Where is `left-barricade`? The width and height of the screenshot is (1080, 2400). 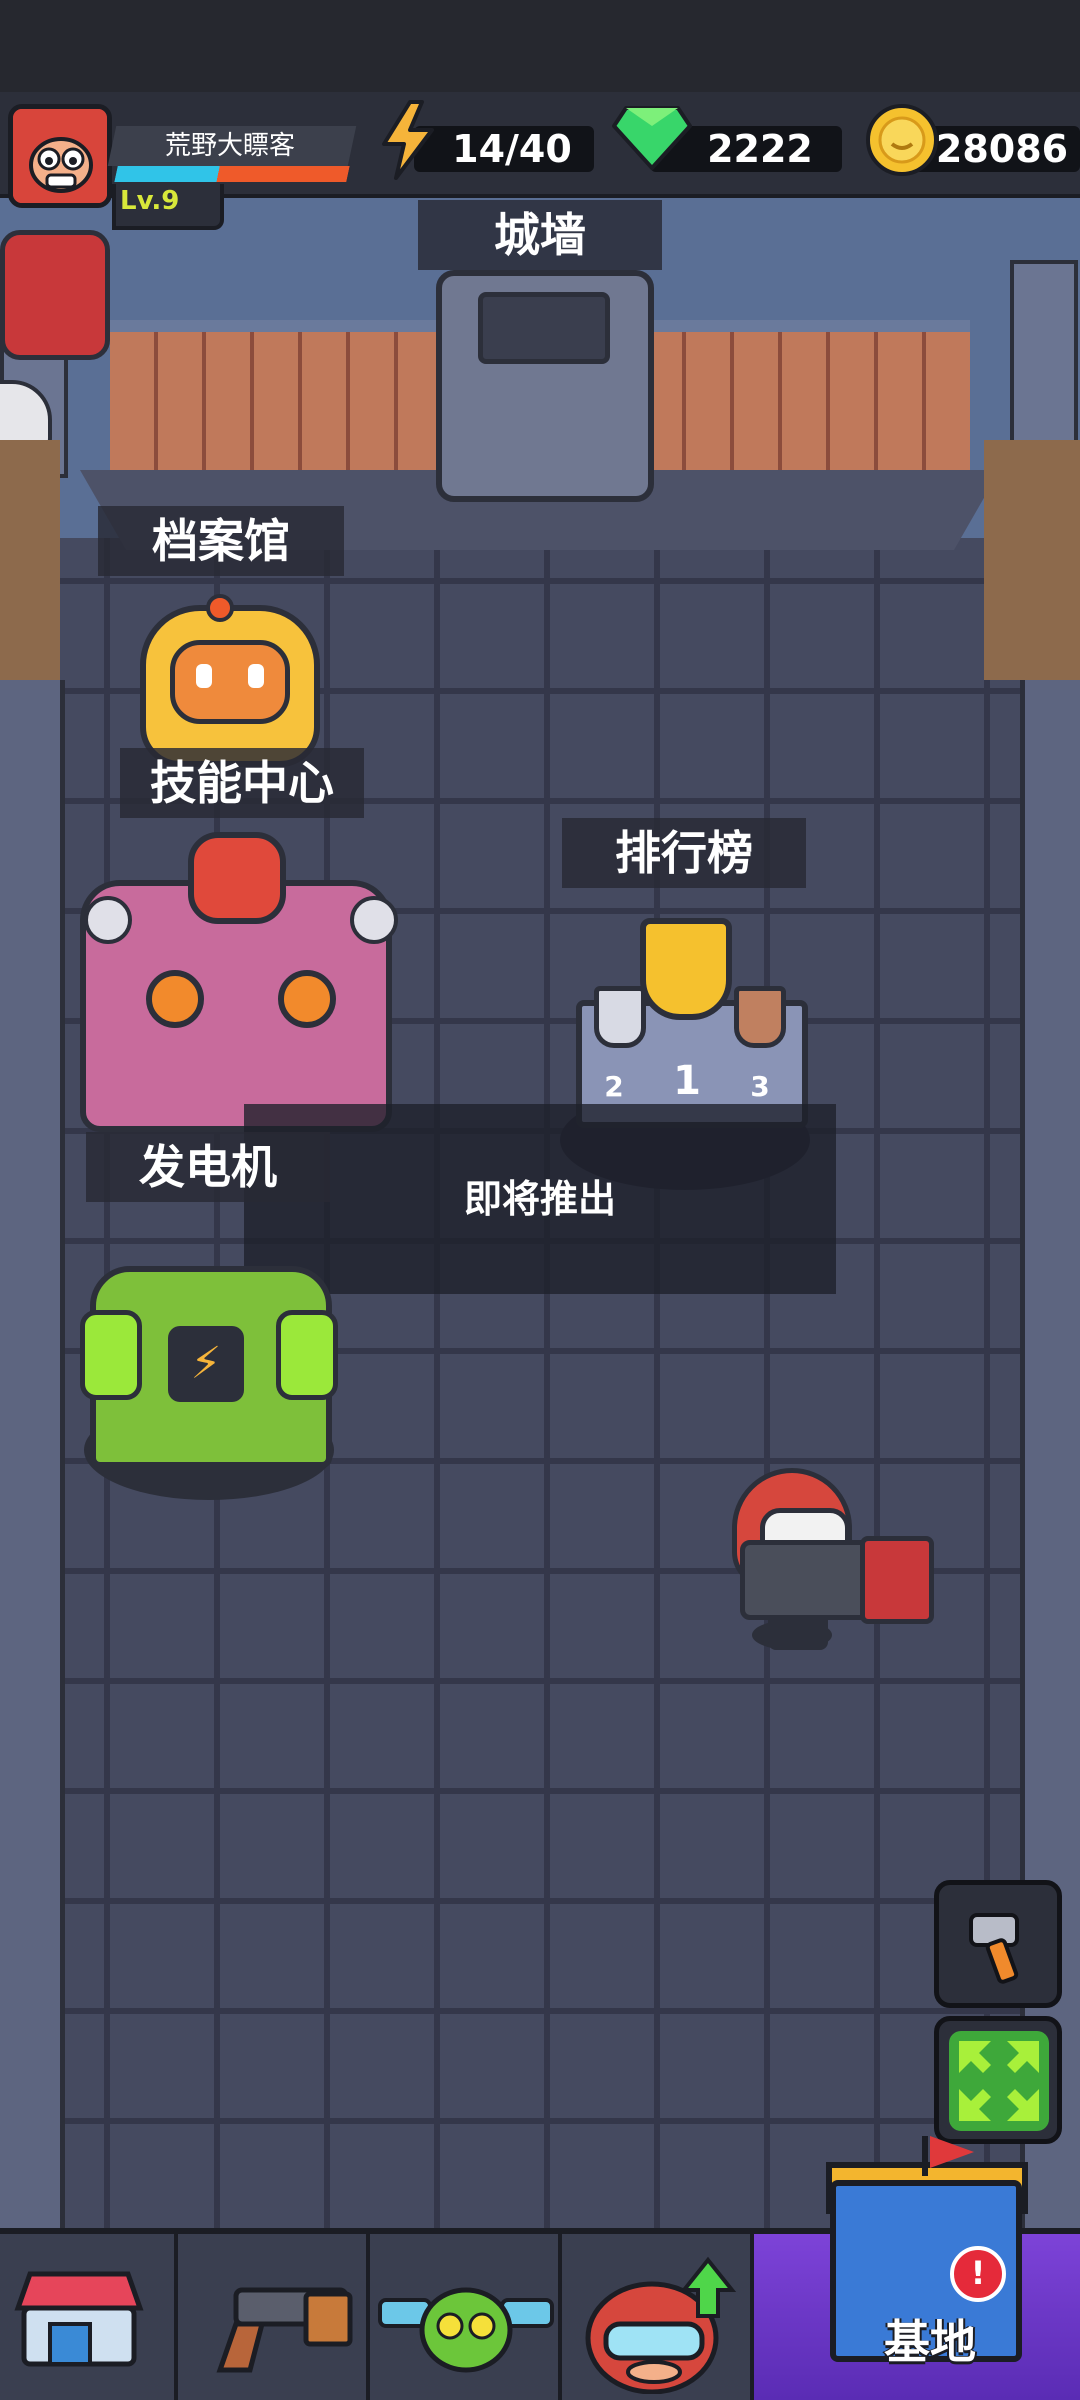
left-barricade is located at coordinates (30, 560).